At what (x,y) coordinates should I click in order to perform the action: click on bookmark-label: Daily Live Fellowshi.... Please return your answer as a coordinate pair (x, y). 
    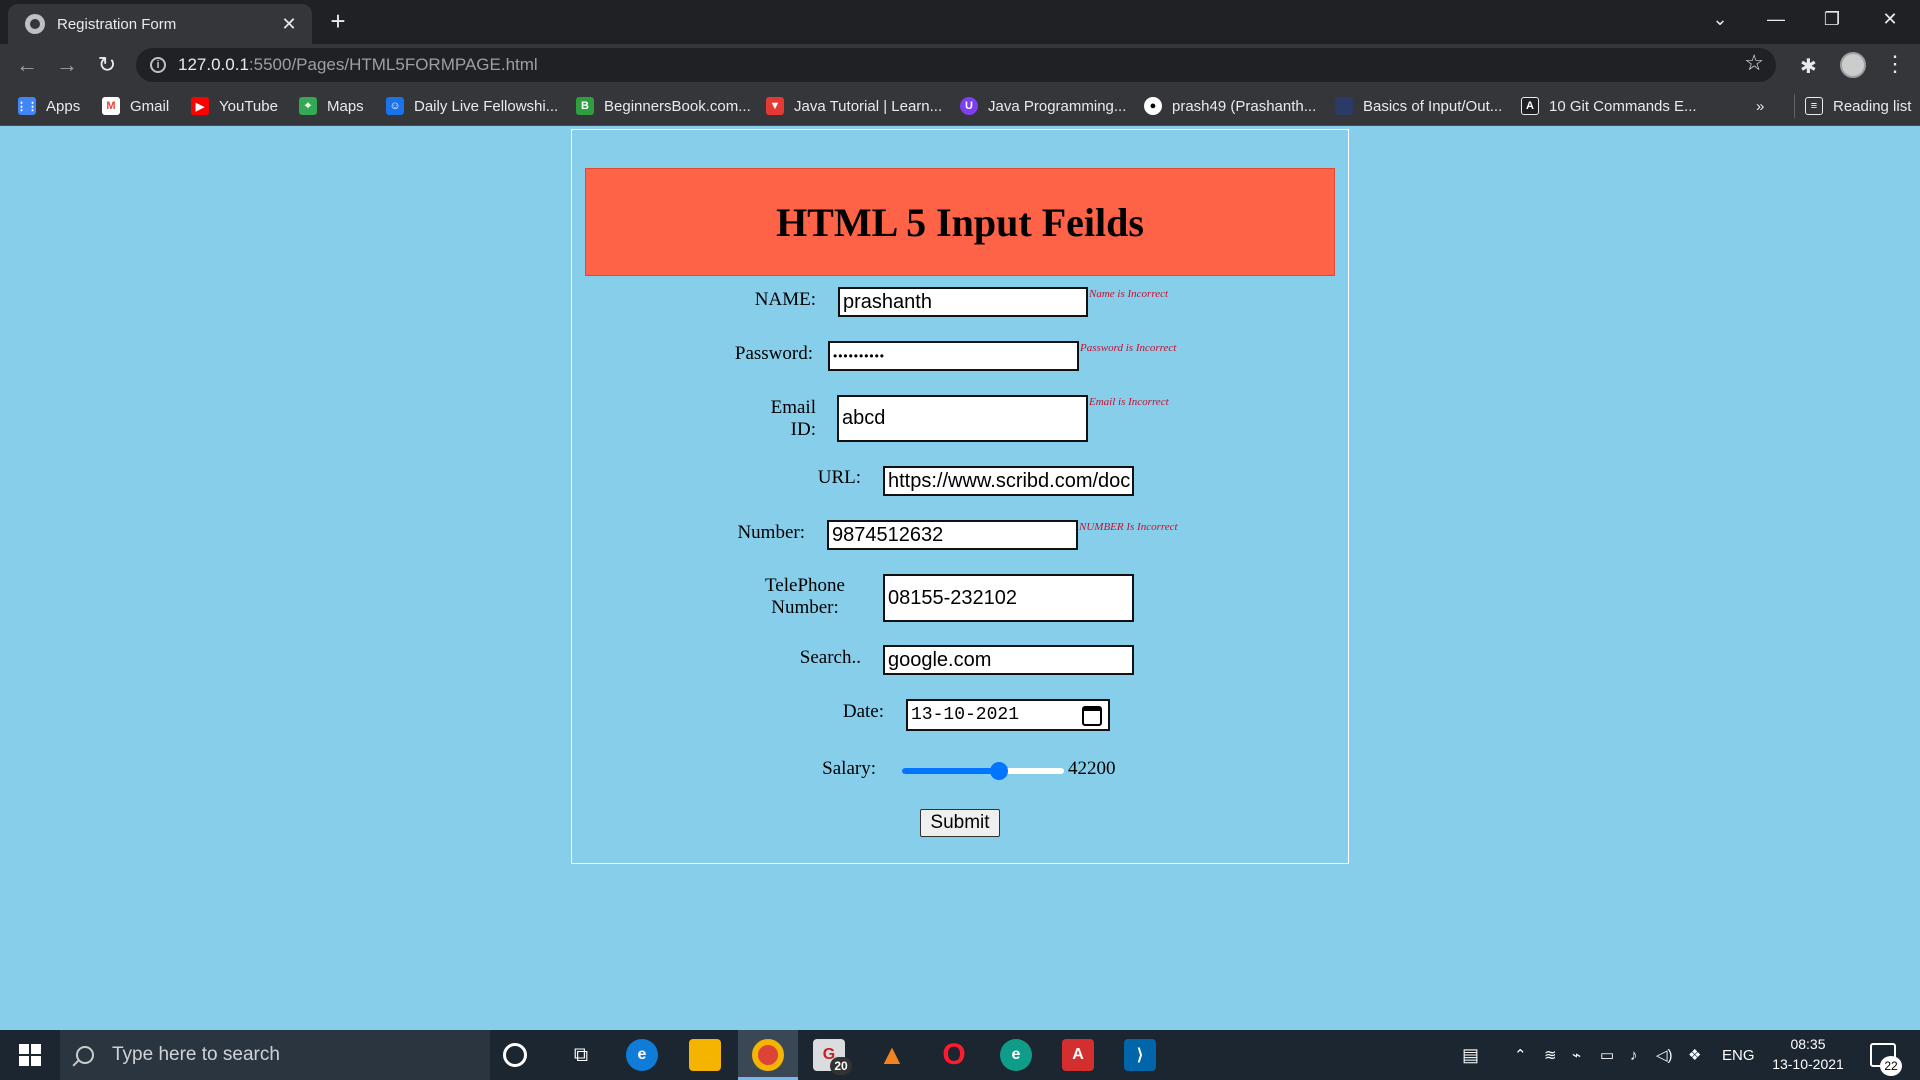
    Looking at the image, I should click on (486, 106).